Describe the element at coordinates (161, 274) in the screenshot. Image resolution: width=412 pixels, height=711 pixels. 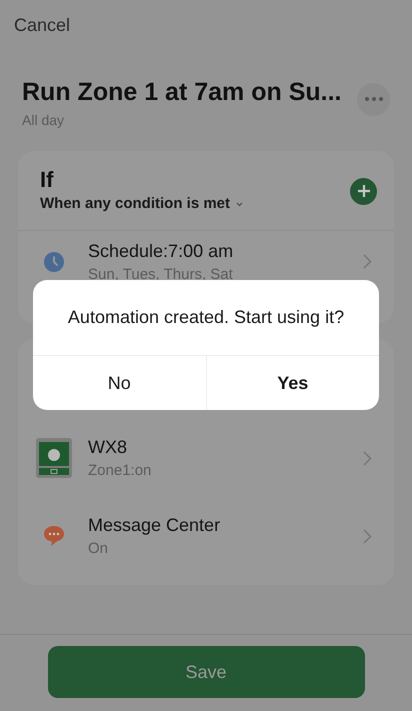
I see `row-detail: Sun, Tues, Thurs, Sat` at that location.